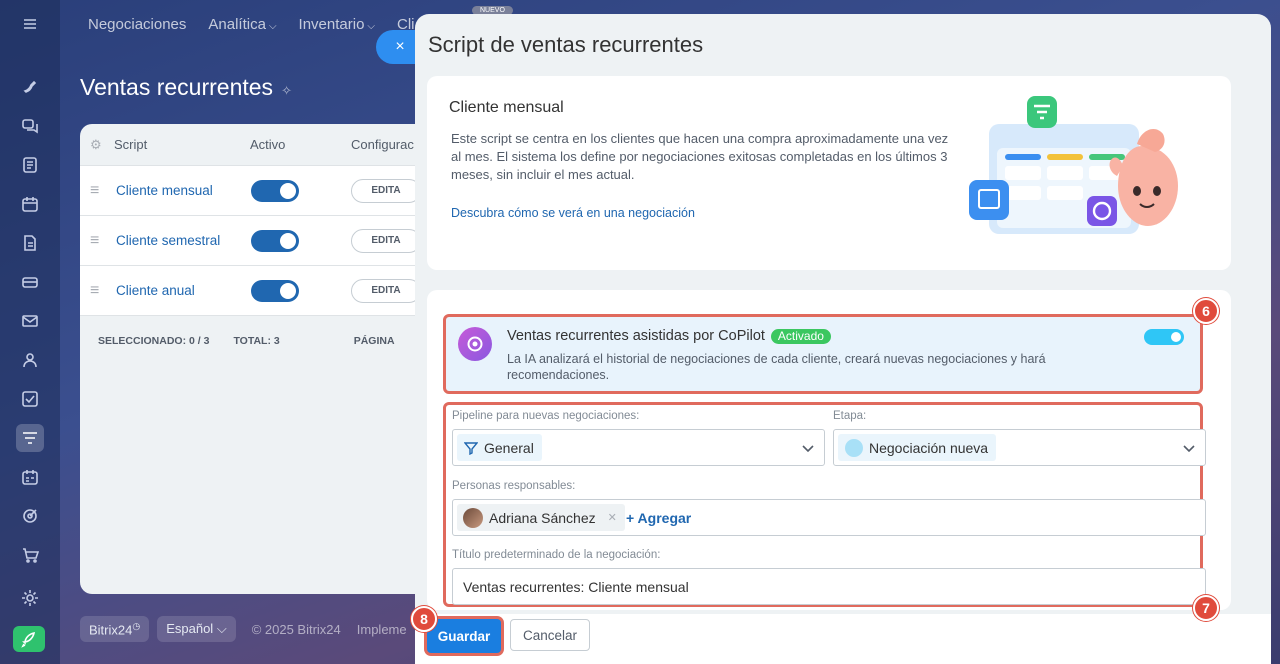 The image size is (1280, 664). I want to click on status-badge: Activado, so click(800, 336).